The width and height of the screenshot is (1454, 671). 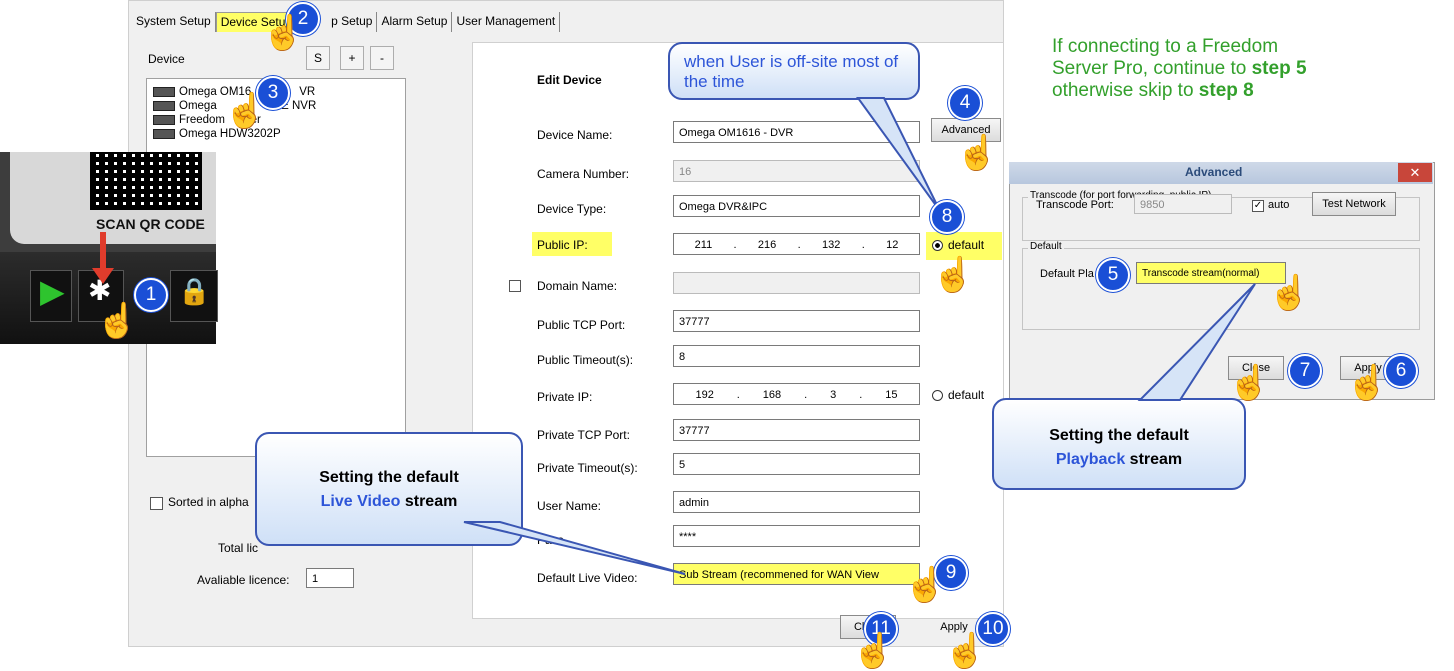 I want to click on public-tcp-field: 37777, so click(x=796, y=321).